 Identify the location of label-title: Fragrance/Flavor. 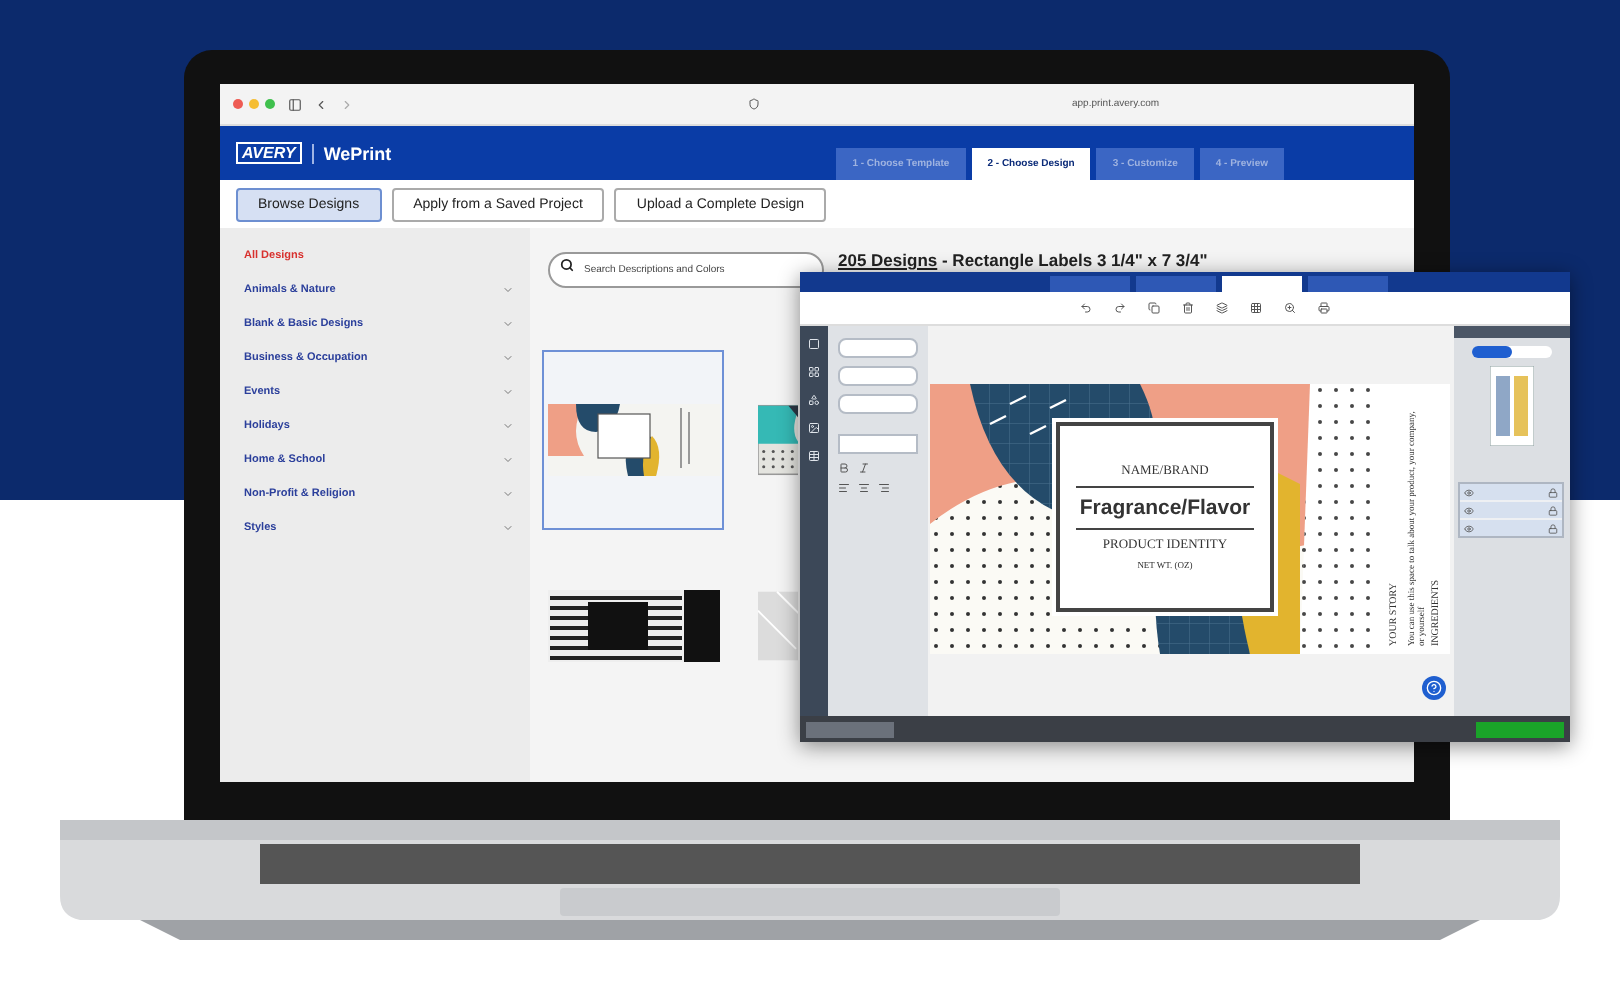
(1165, 508).